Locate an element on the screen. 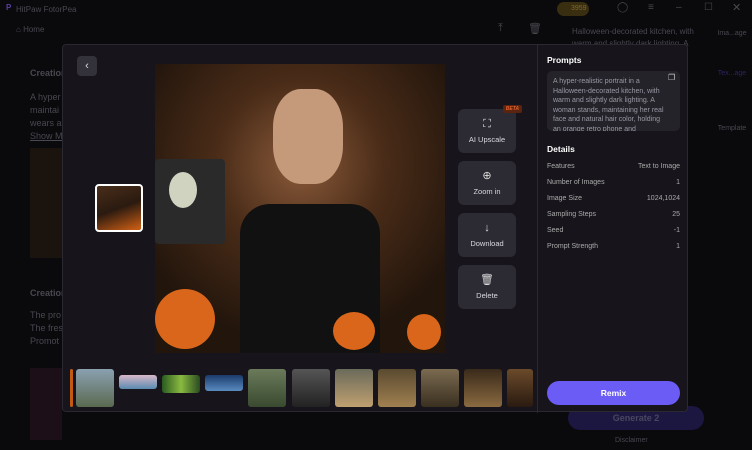 The width and height of the screenshot is (752, 450). copy-icon: ❐ is located at coordinates (671, 77).